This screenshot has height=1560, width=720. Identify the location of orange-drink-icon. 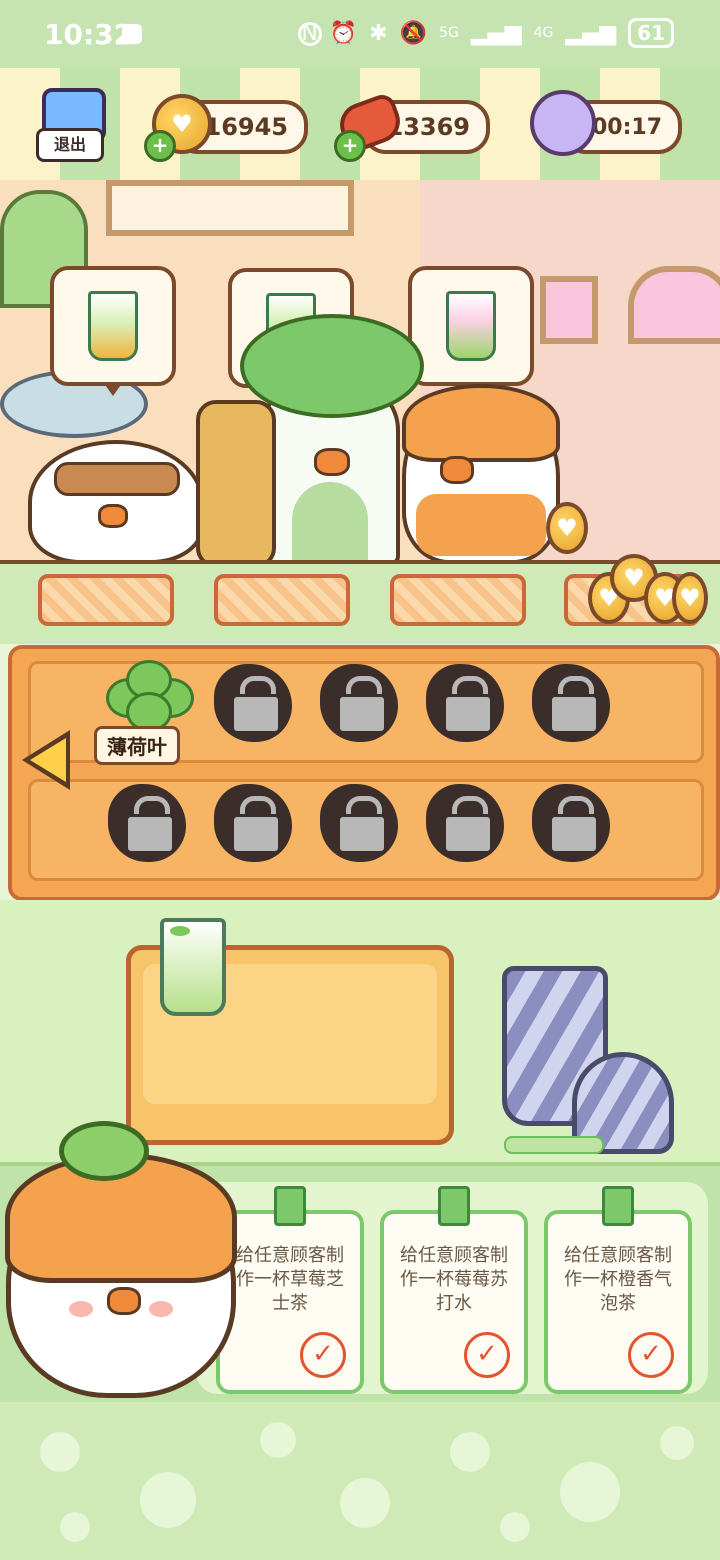
(113, 326).